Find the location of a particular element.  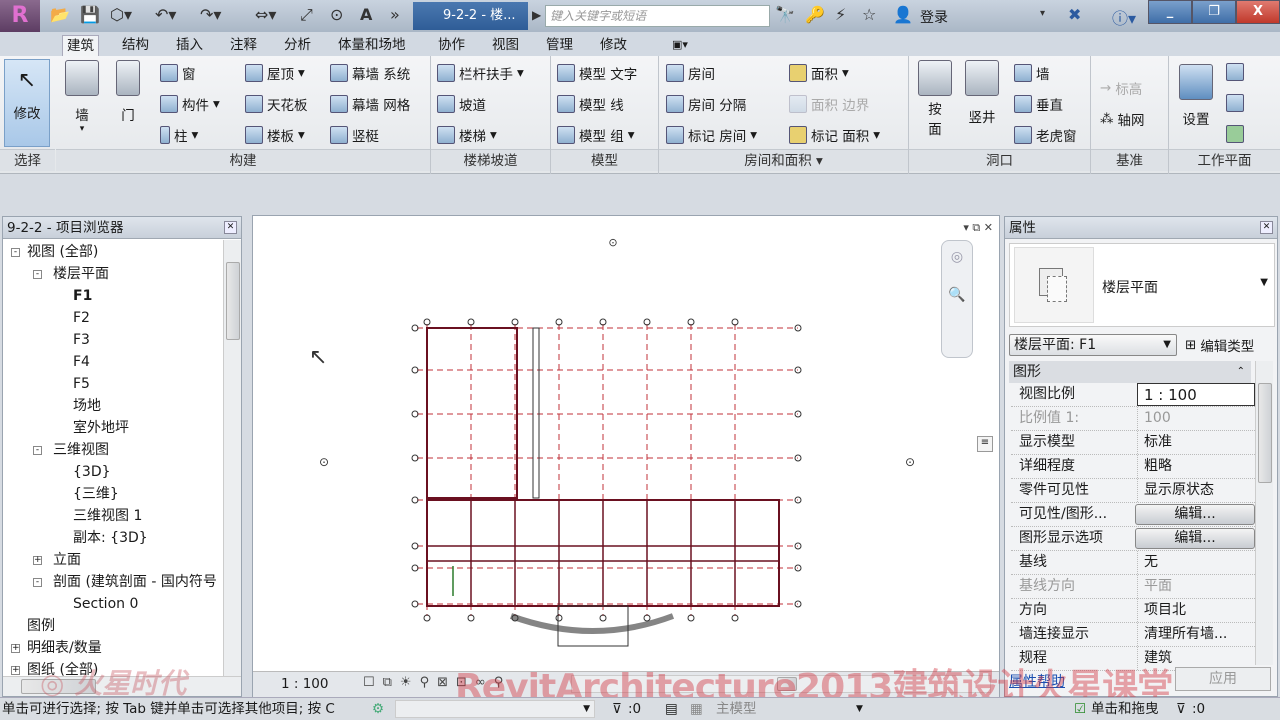

chevron-down-icon: ▾ is located at coordinates (1042, 13).